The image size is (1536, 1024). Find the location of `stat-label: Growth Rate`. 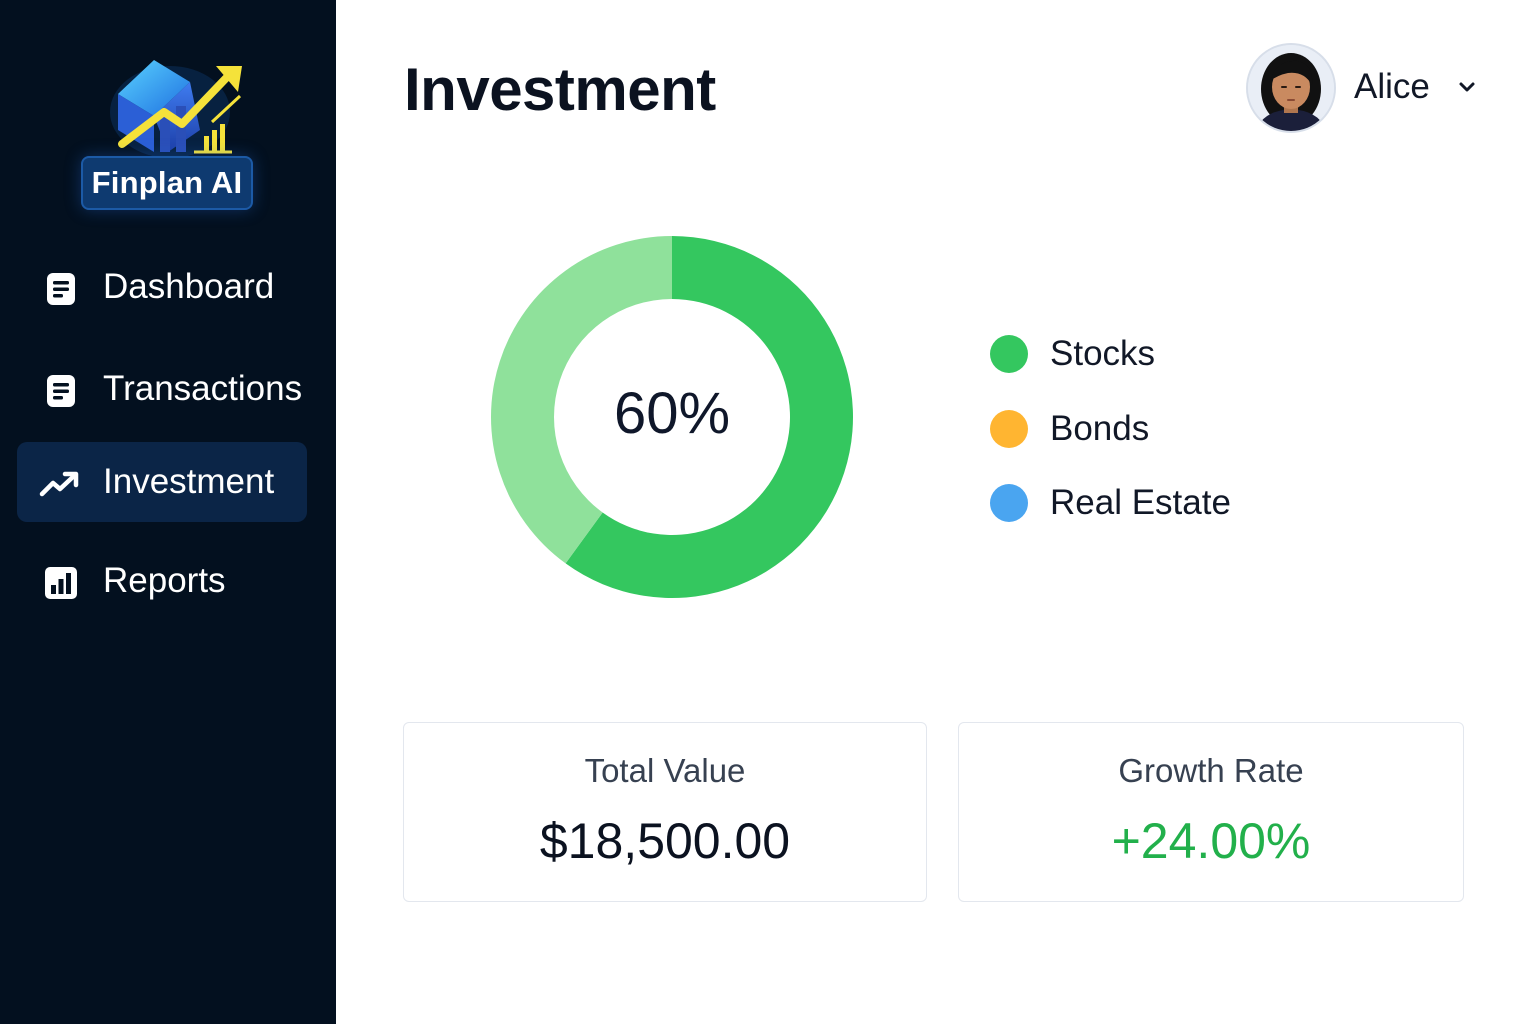

stat-label: Growth Rate is located at coordinates (1211, 770).